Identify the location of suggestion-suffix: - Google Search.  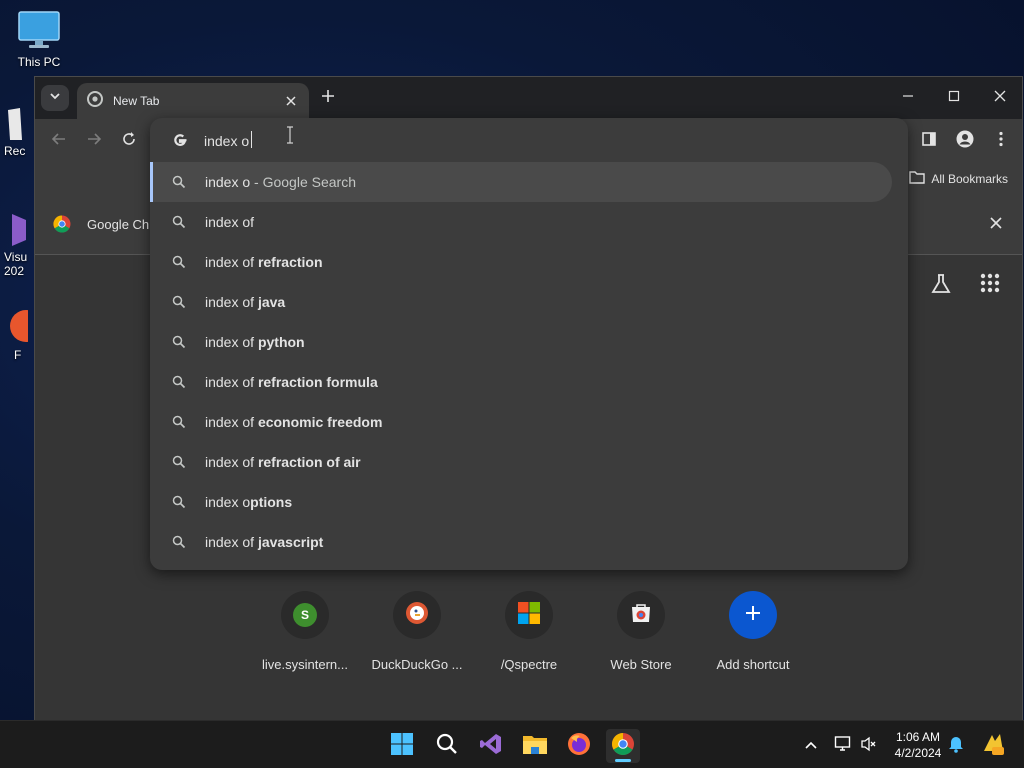
(303, 182).